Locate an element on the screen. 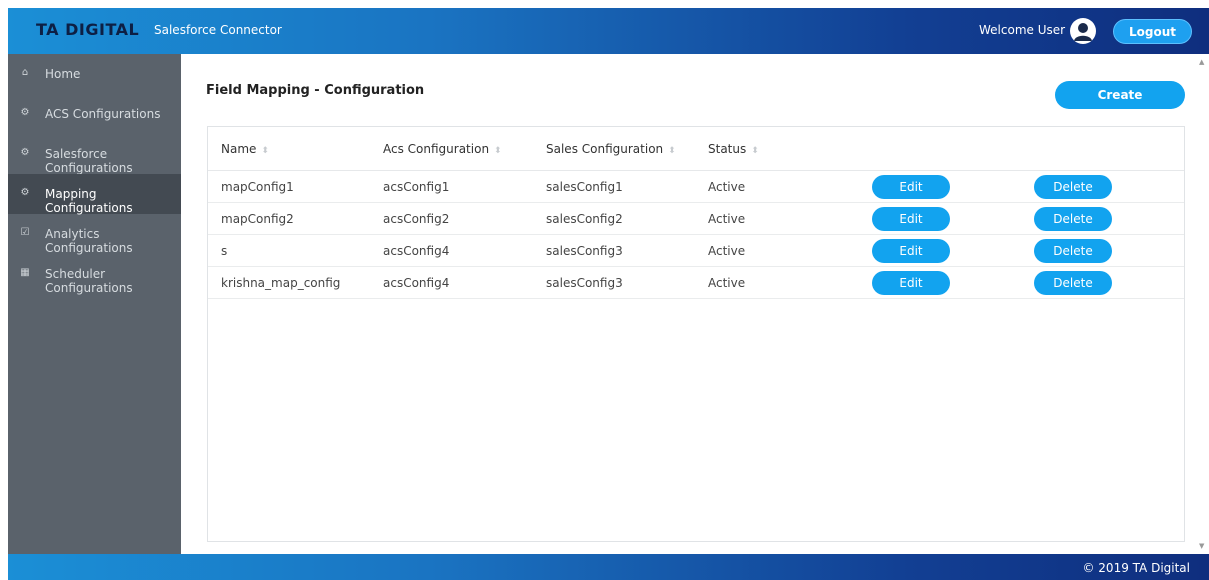  calendar-icon: ▦ is located at coordinates (25, 272).